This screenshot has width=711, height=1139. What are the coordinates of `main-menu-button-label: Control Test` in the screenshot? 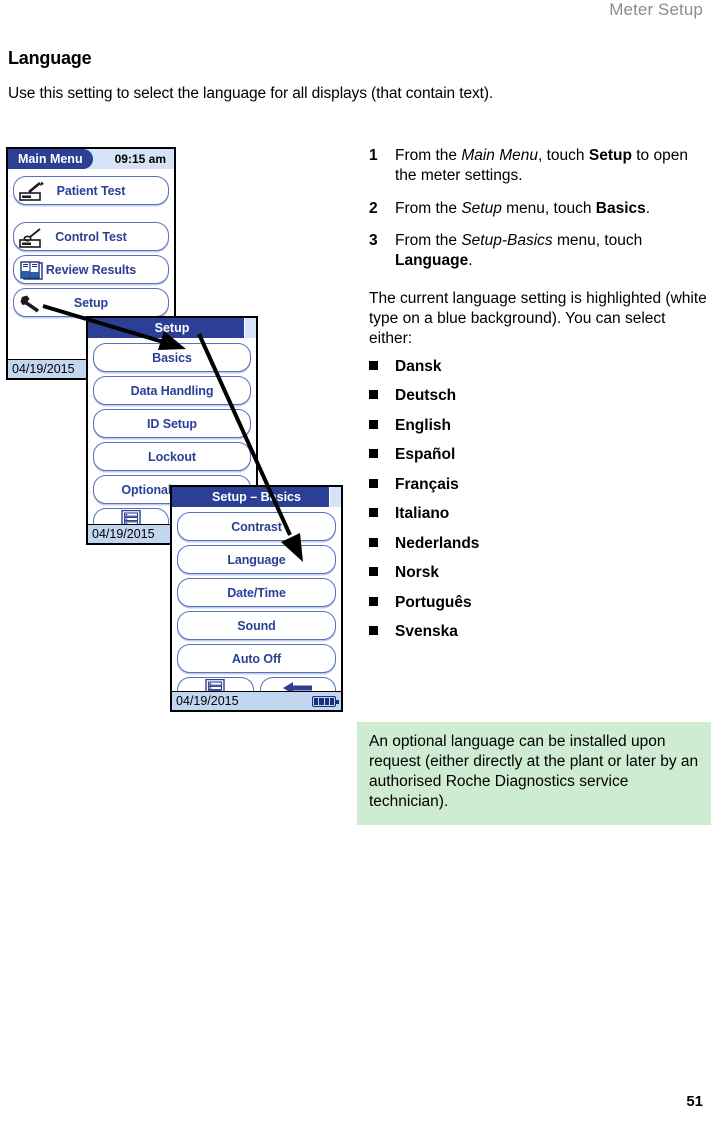 It's located at (91, 236).